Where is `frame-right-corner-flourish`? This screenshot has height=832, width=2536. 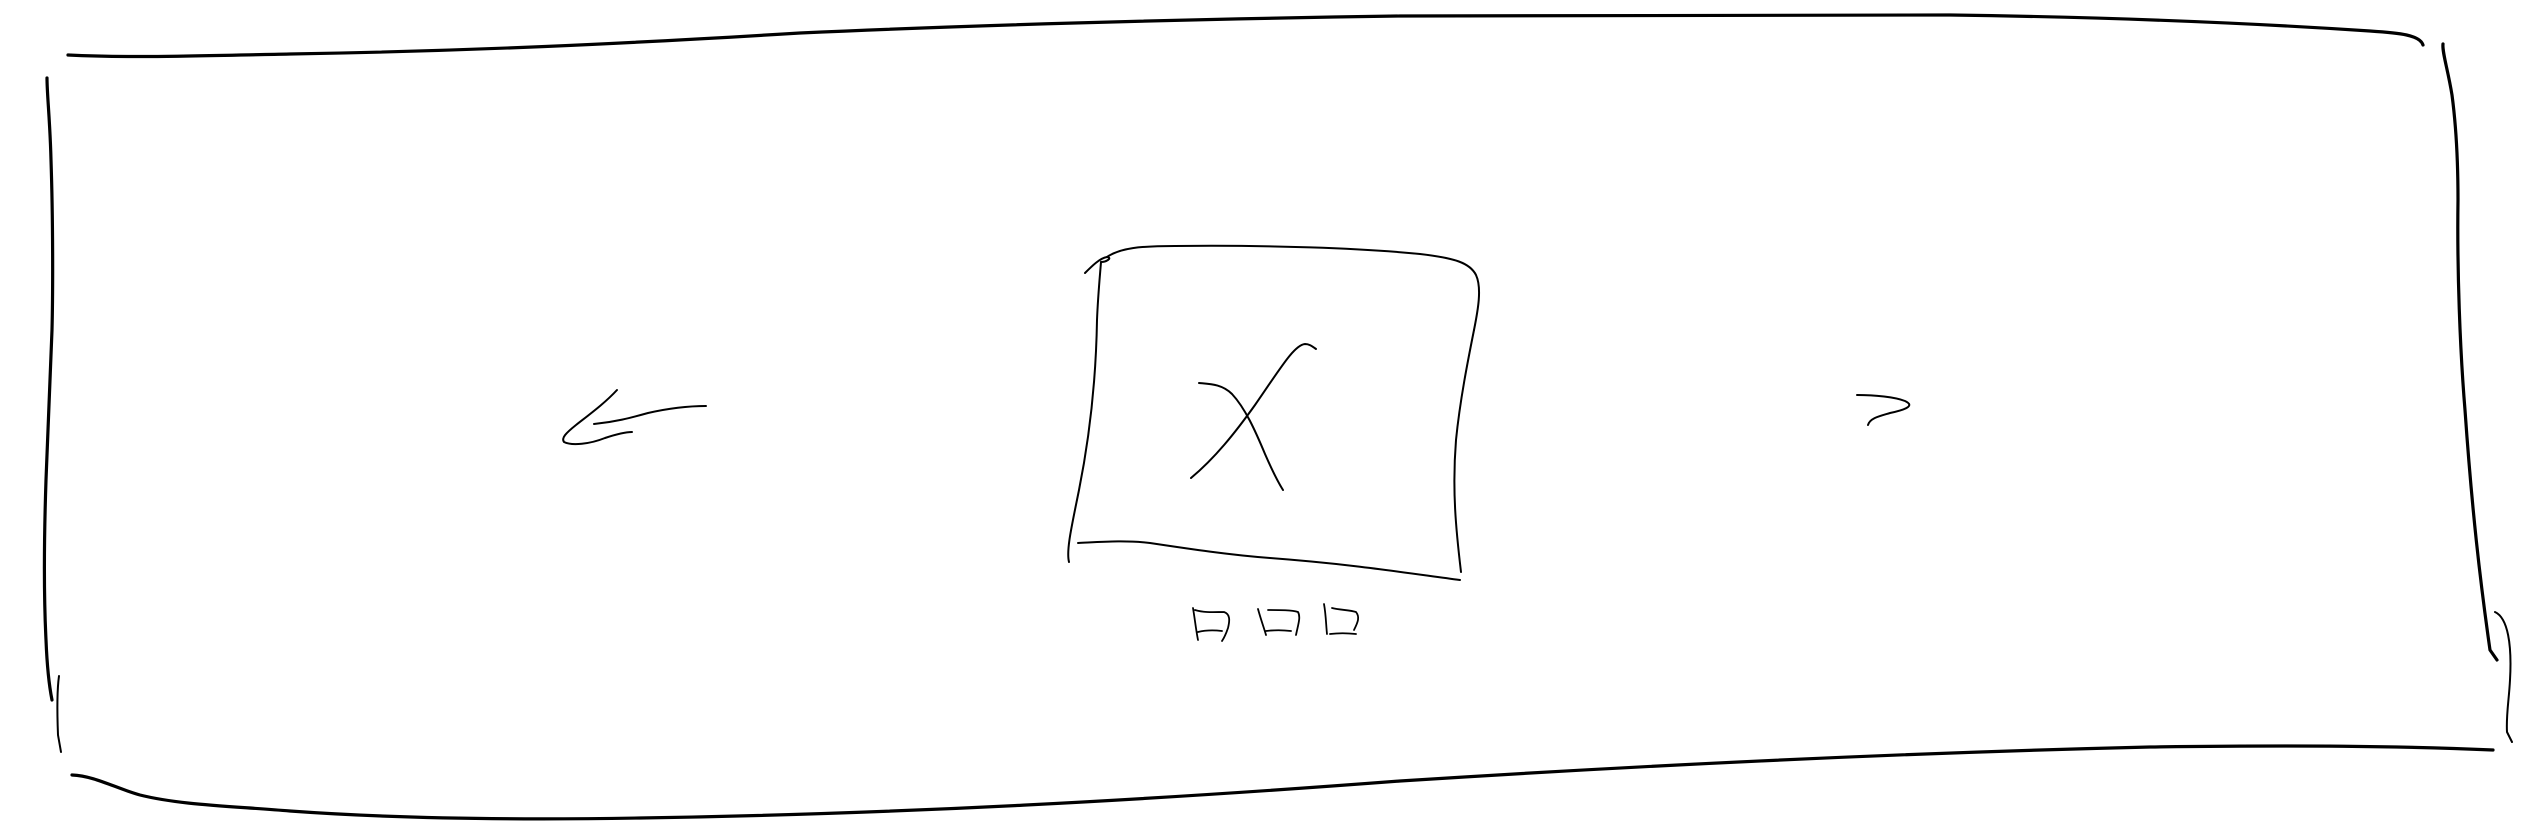
frame-right-corner-flourish is located at coordinates (2503, 677).